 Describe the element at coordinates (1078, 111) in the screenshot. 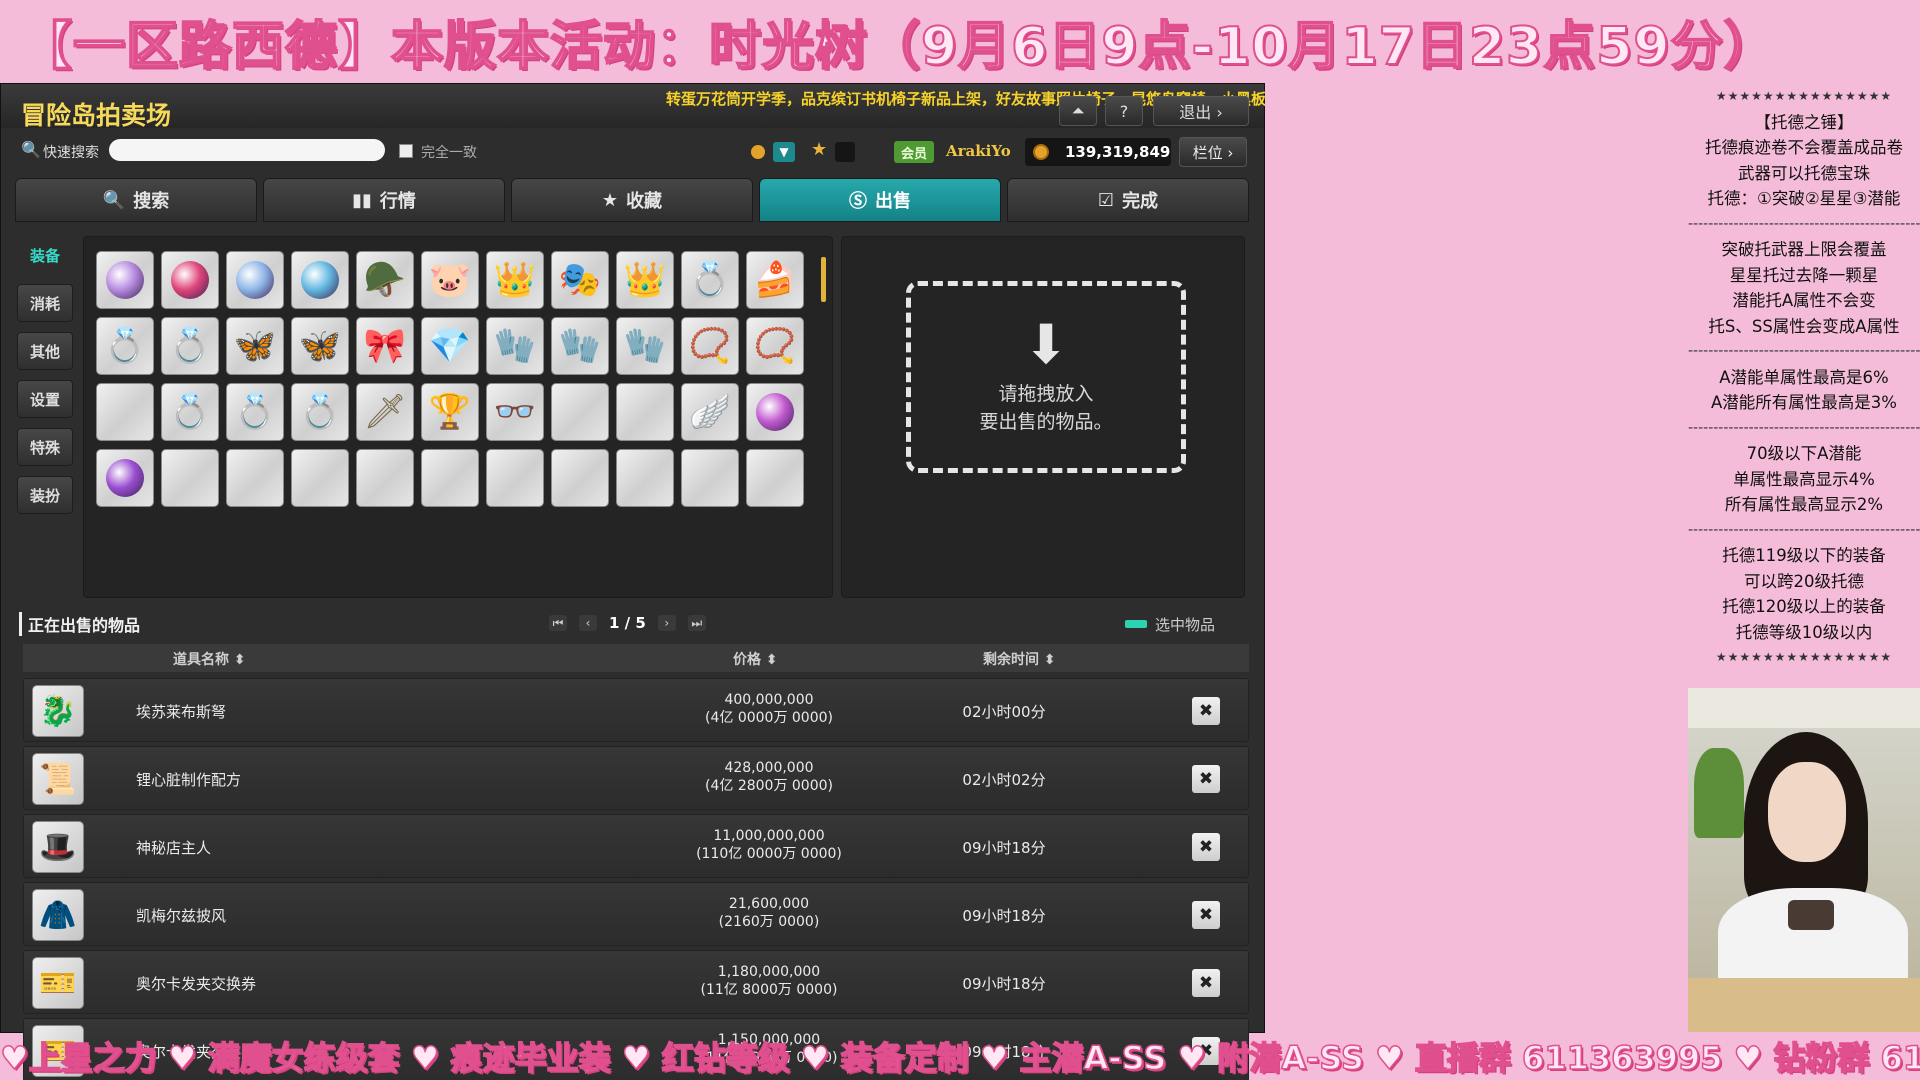

I see `collapse-button: ⏶` at that location.